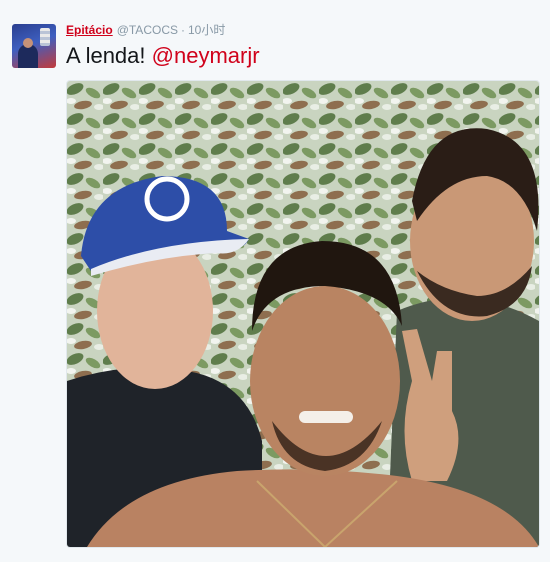 The height and width of the screenshot is (562, 550). I want to click on tweet-text: A lenda! @neymarjr, so click(163, 56).